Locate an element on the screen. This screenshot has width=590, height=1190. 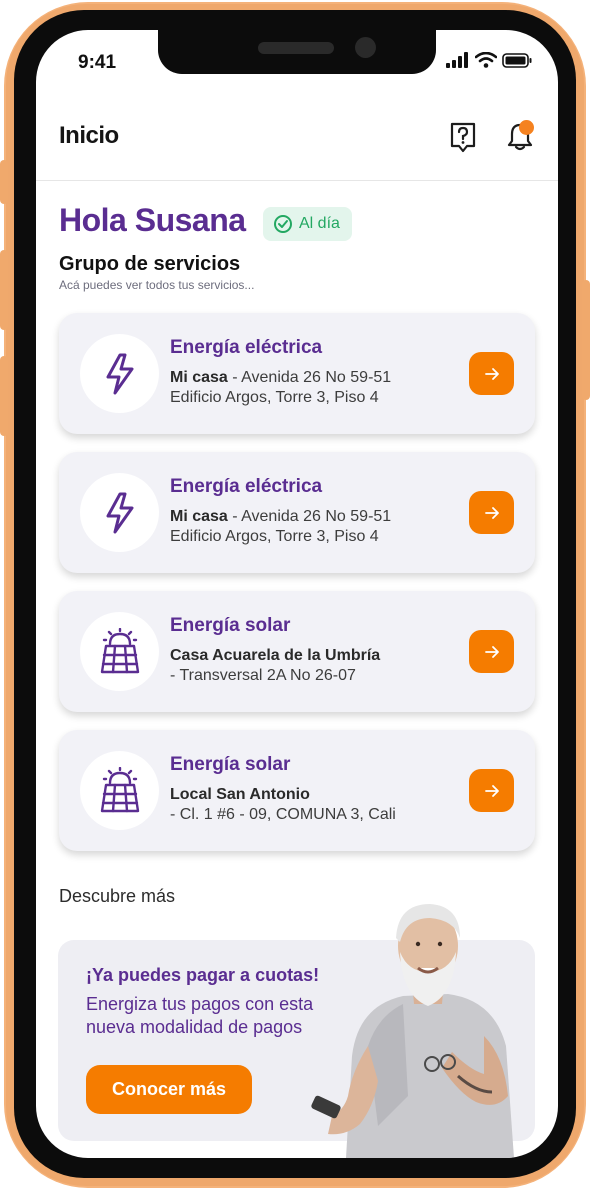
side-button-mute is located at coordinates (4, 182).